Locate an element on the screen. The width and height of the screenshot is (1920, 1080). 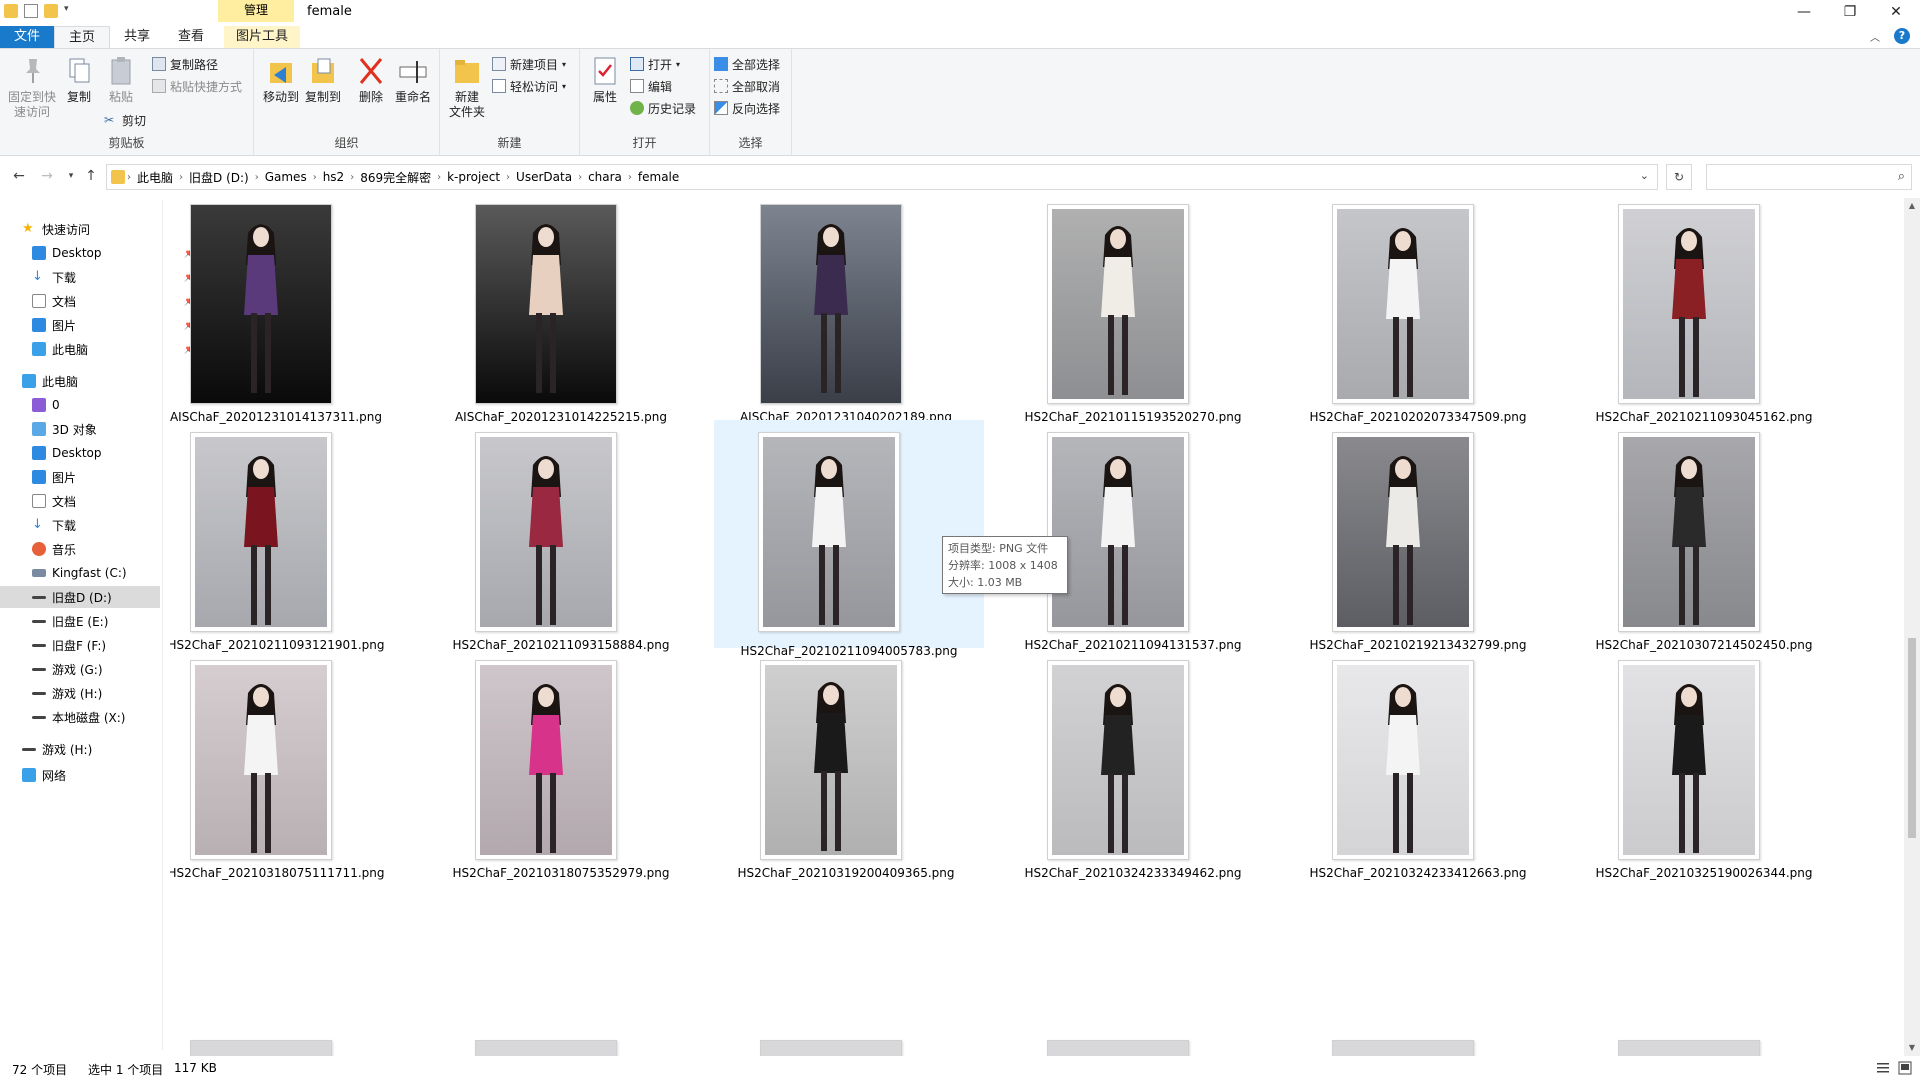
nav-pc-item: ↓ 下载 is located at coordinates (112, 525).